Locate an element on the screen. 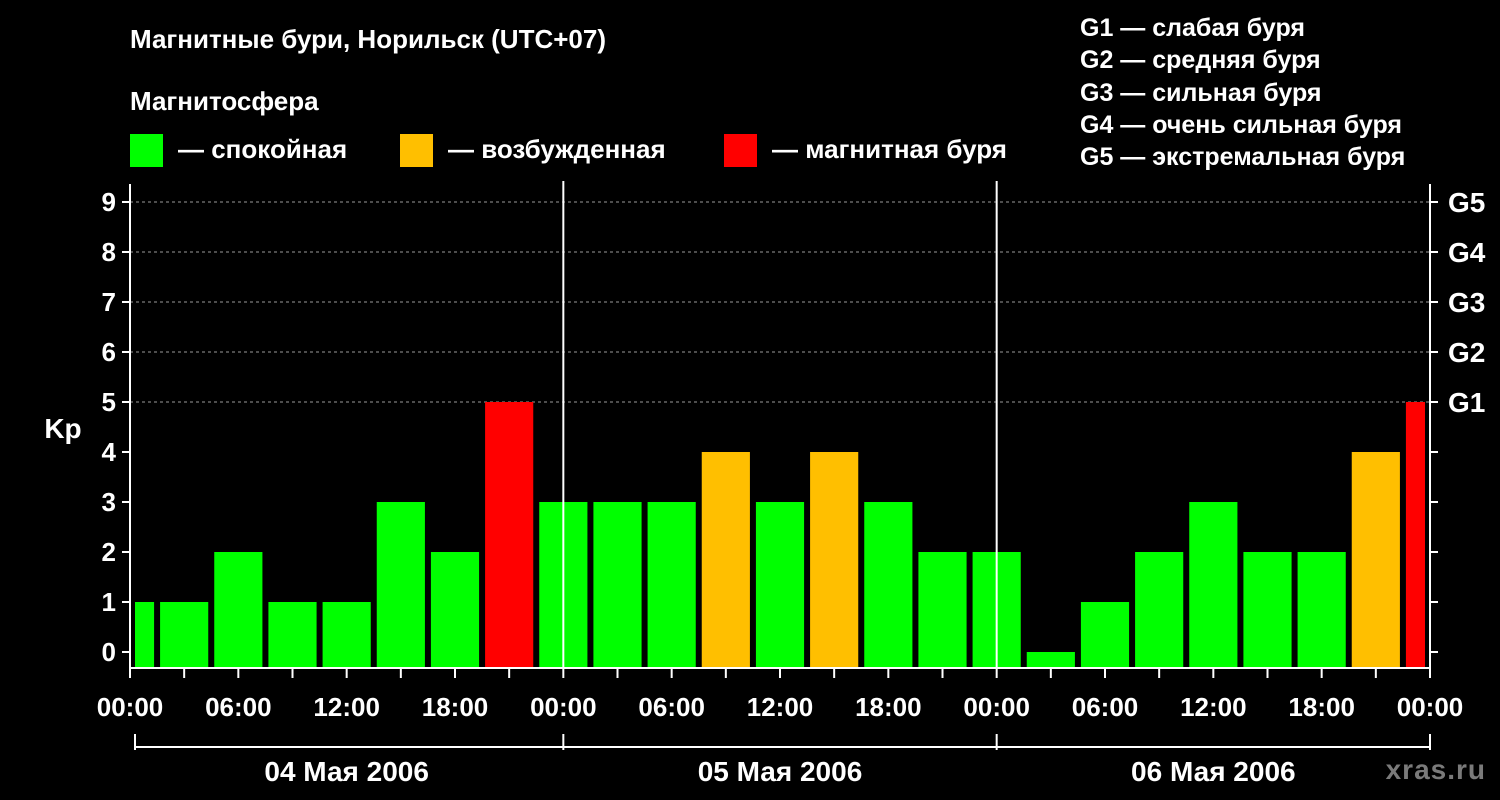 The width and height of the screenshot is (1500, 800). y-tick-label: 8 is located at coordinates (109, 252).